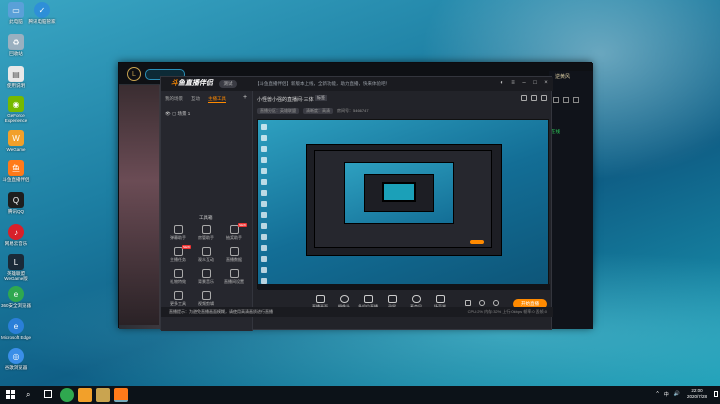  What do you see at coordinates (16, 138) in the screenshot?
I see `wegame-icon: W` at bounding box center [16, 138].